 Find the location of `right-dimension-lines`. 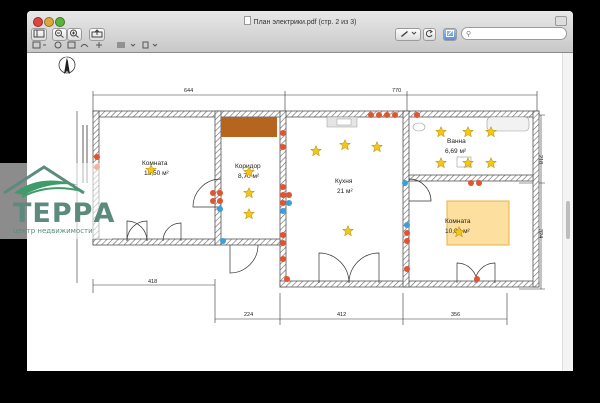

right-dimension-lines is located at coordinates (532, 202).